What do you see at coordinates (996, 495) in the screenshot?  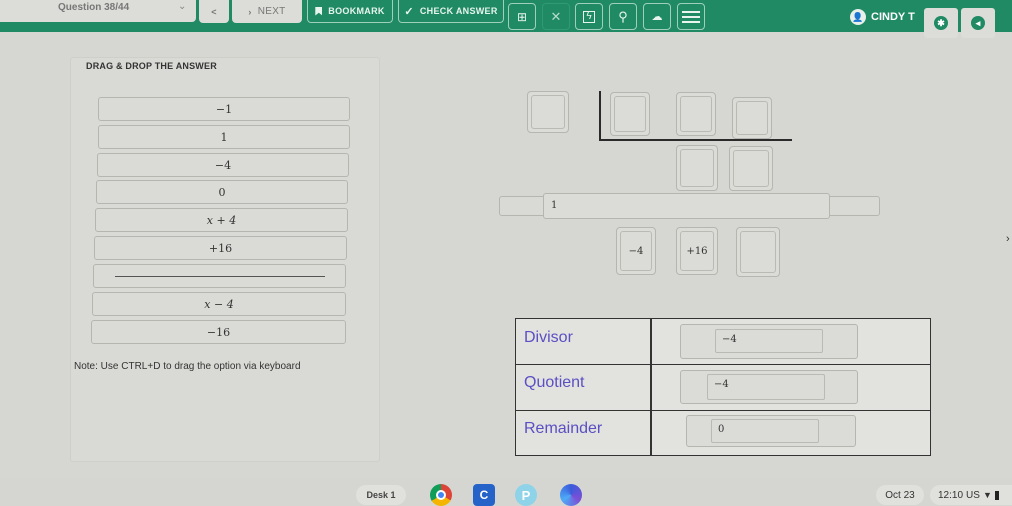 I see `battery-icon` at bounding box center [996, 495].